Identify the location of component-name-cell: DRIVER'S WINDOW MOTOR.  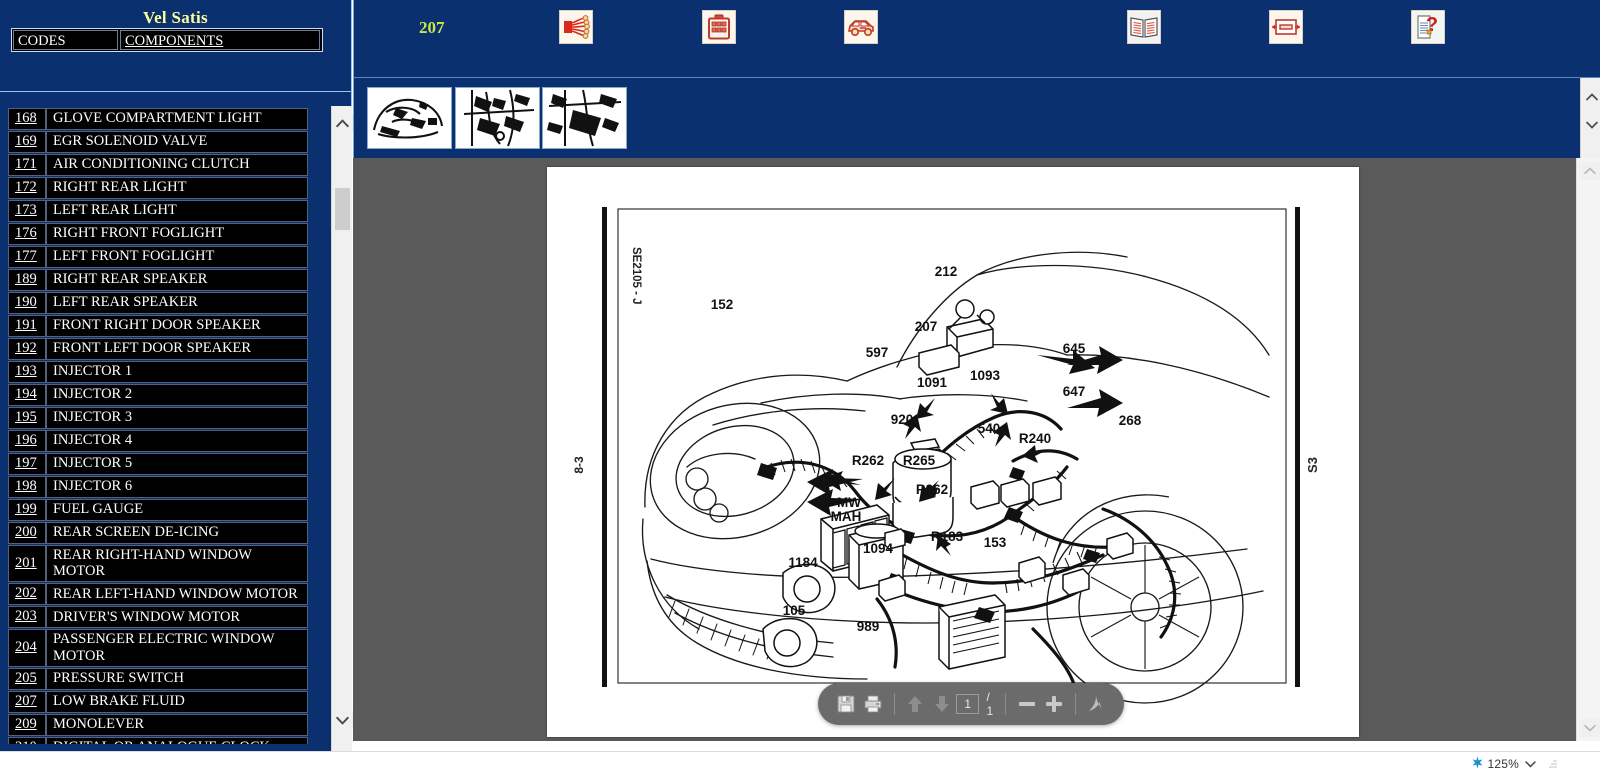
(177, 617).